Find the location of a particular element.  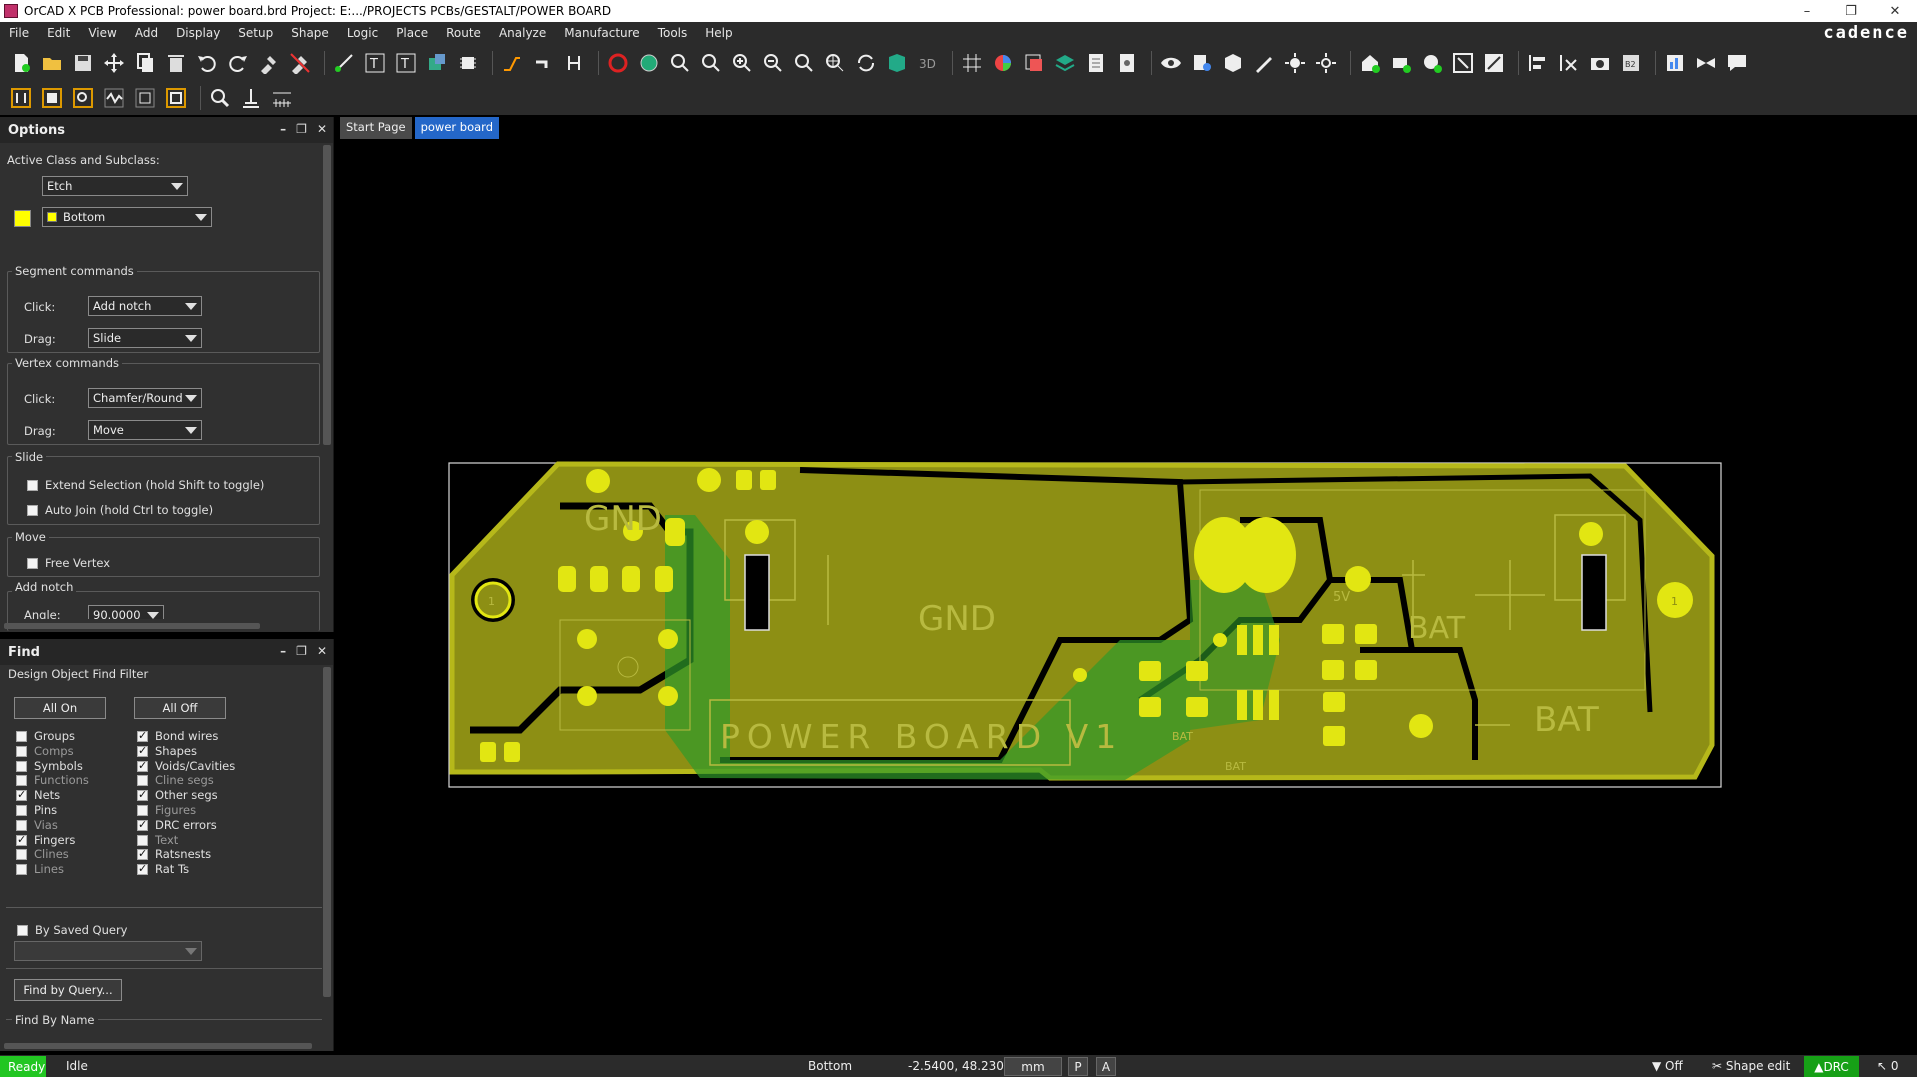

redraw-icon is located at coordinates (866, 63).